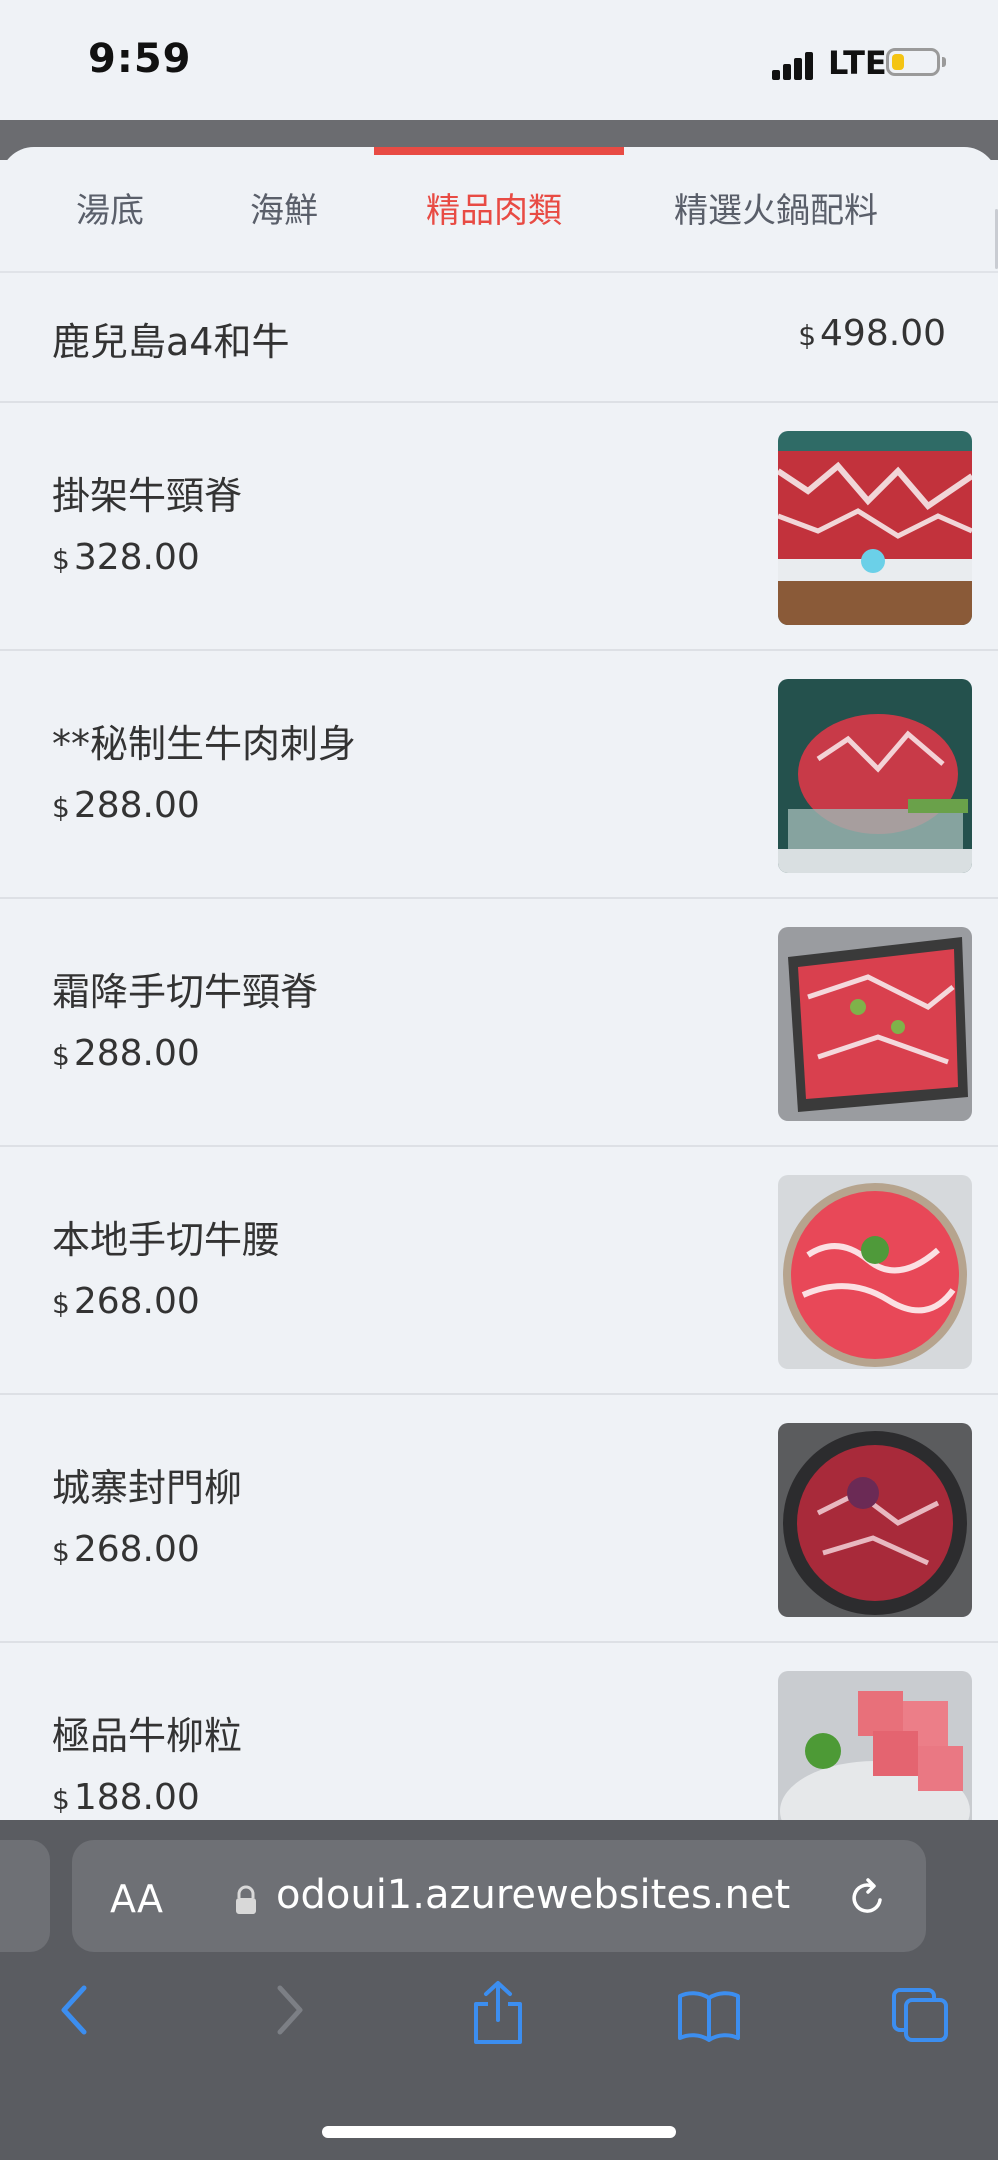  What do you see at coordinates (204, 744) in the screenshot?
I see `item-name: **秘制生牛肉刺身` at bounding box center [204, 744].